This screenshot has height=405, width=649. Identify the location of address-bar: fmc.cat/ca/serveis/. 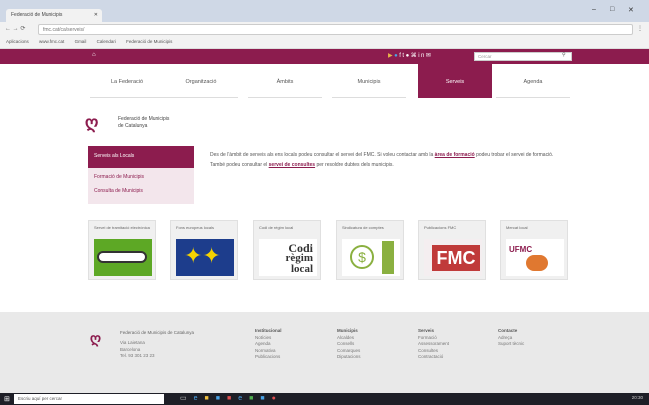
(335, 29).